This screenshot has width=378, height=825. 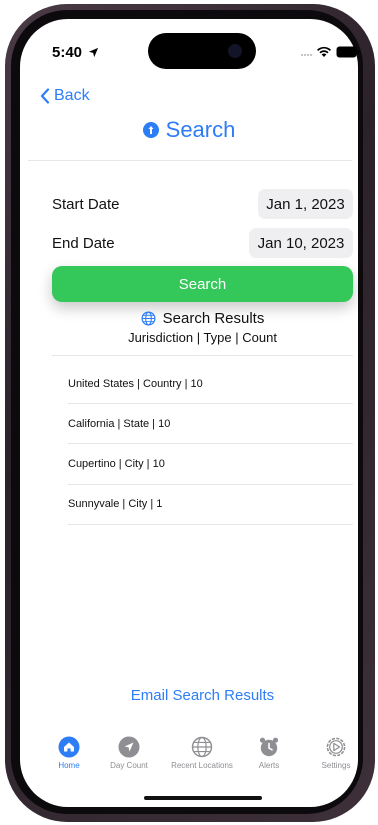 I want to click on search-results-title: Search Results, so click(x=189, y=318).